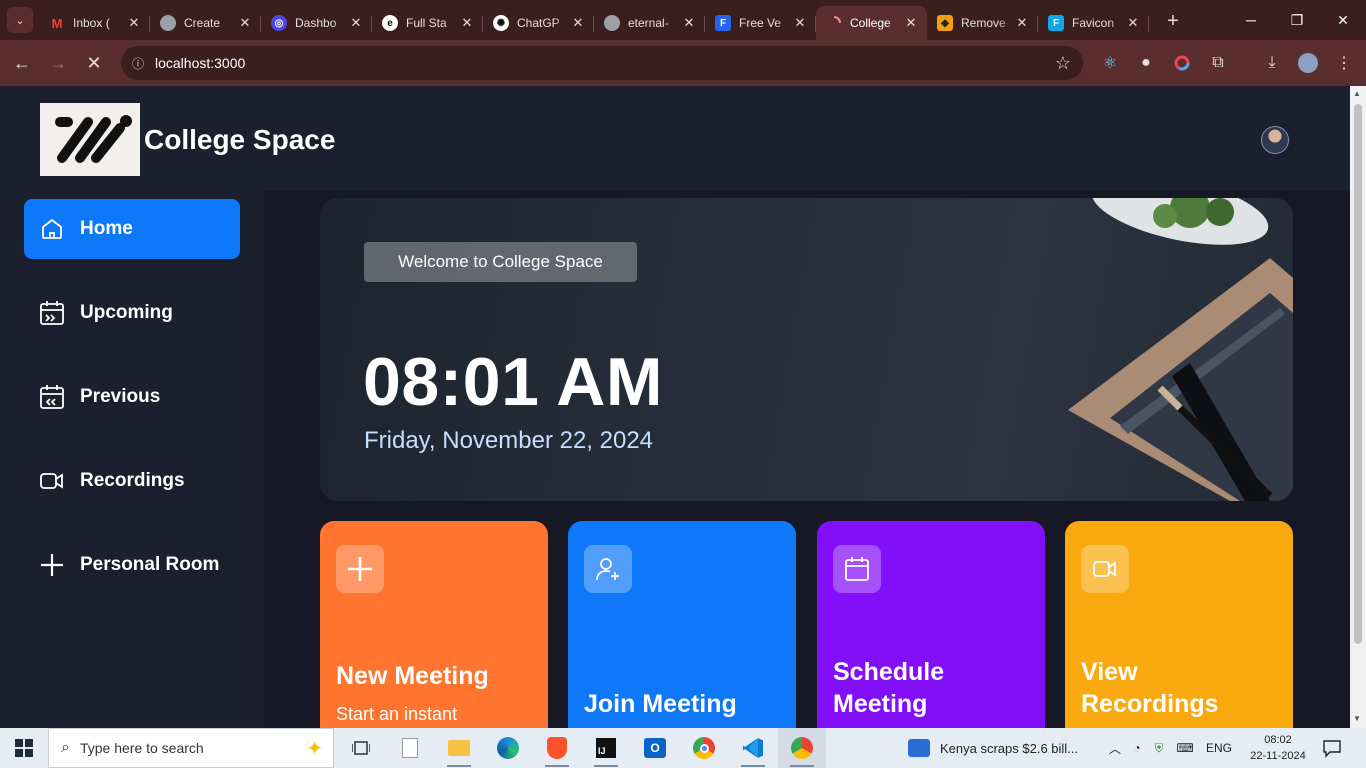 This screenshot has width=1366, height=768. What do you see at coordinates (200, 63) in the screenshot?
I see `url-text: localhost:3000` at bounding box center [200, 63].